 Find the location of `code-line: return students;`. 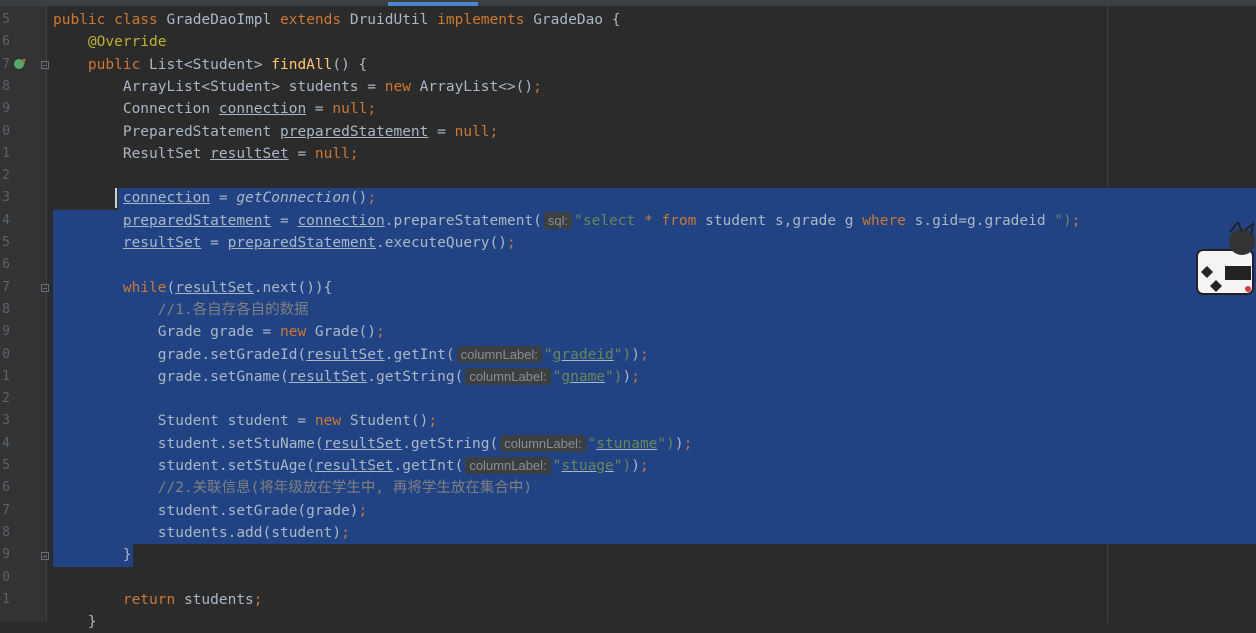

code-line: return students; is located at coordinates (158, 600).